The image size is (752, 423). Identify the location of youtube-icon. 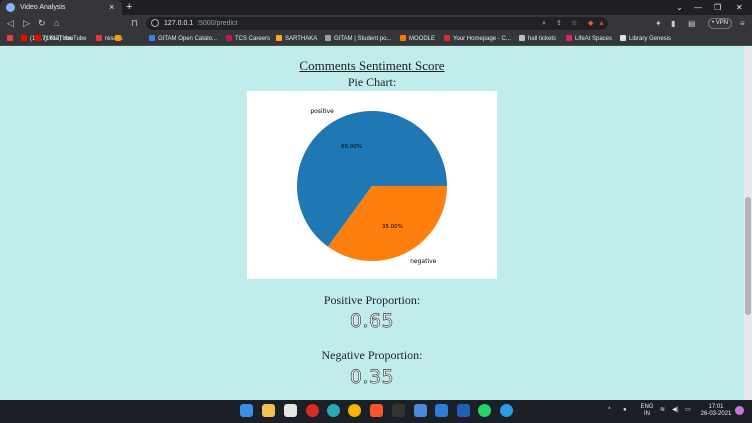
(38, 38).